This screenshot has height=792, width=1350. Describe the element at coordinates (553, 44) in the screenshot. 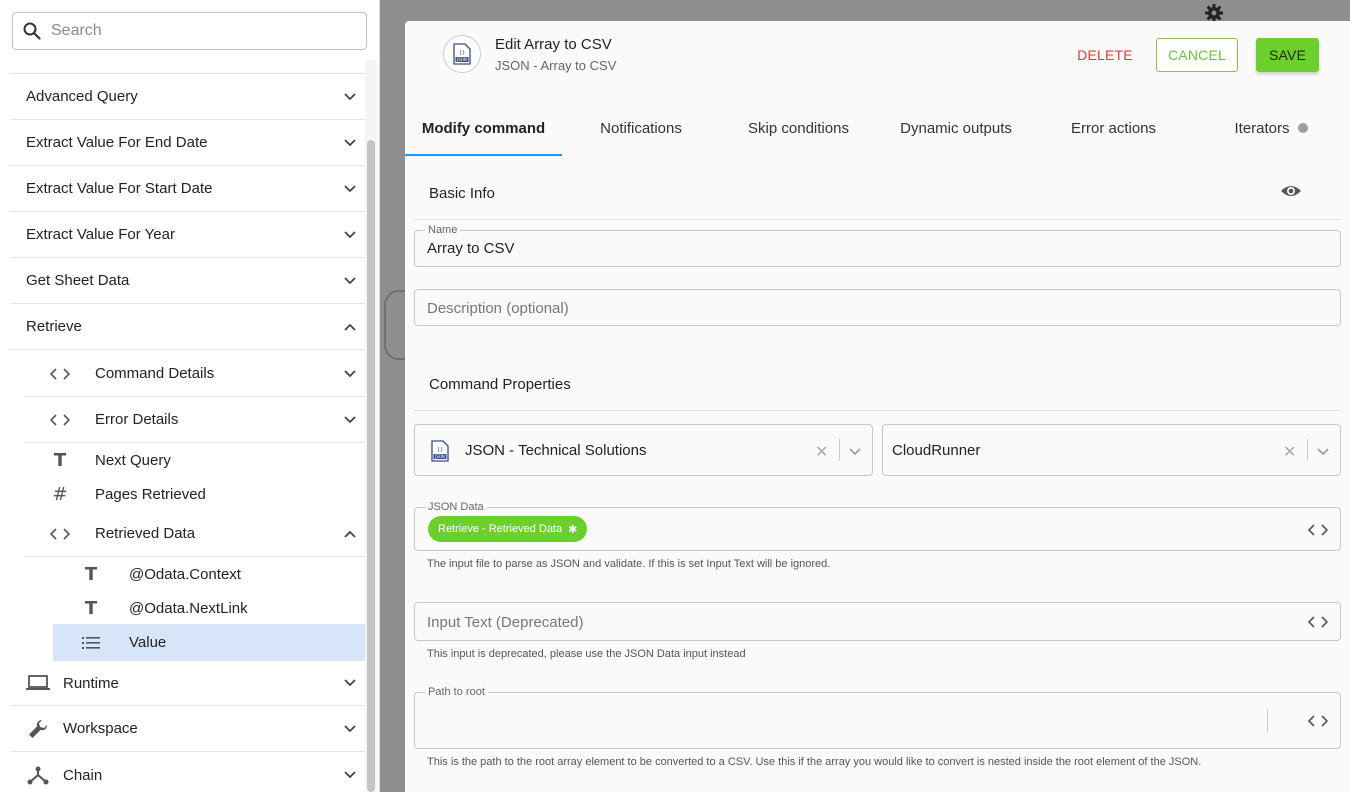

I see `modal-title: Edit Array to CSV` at that location.